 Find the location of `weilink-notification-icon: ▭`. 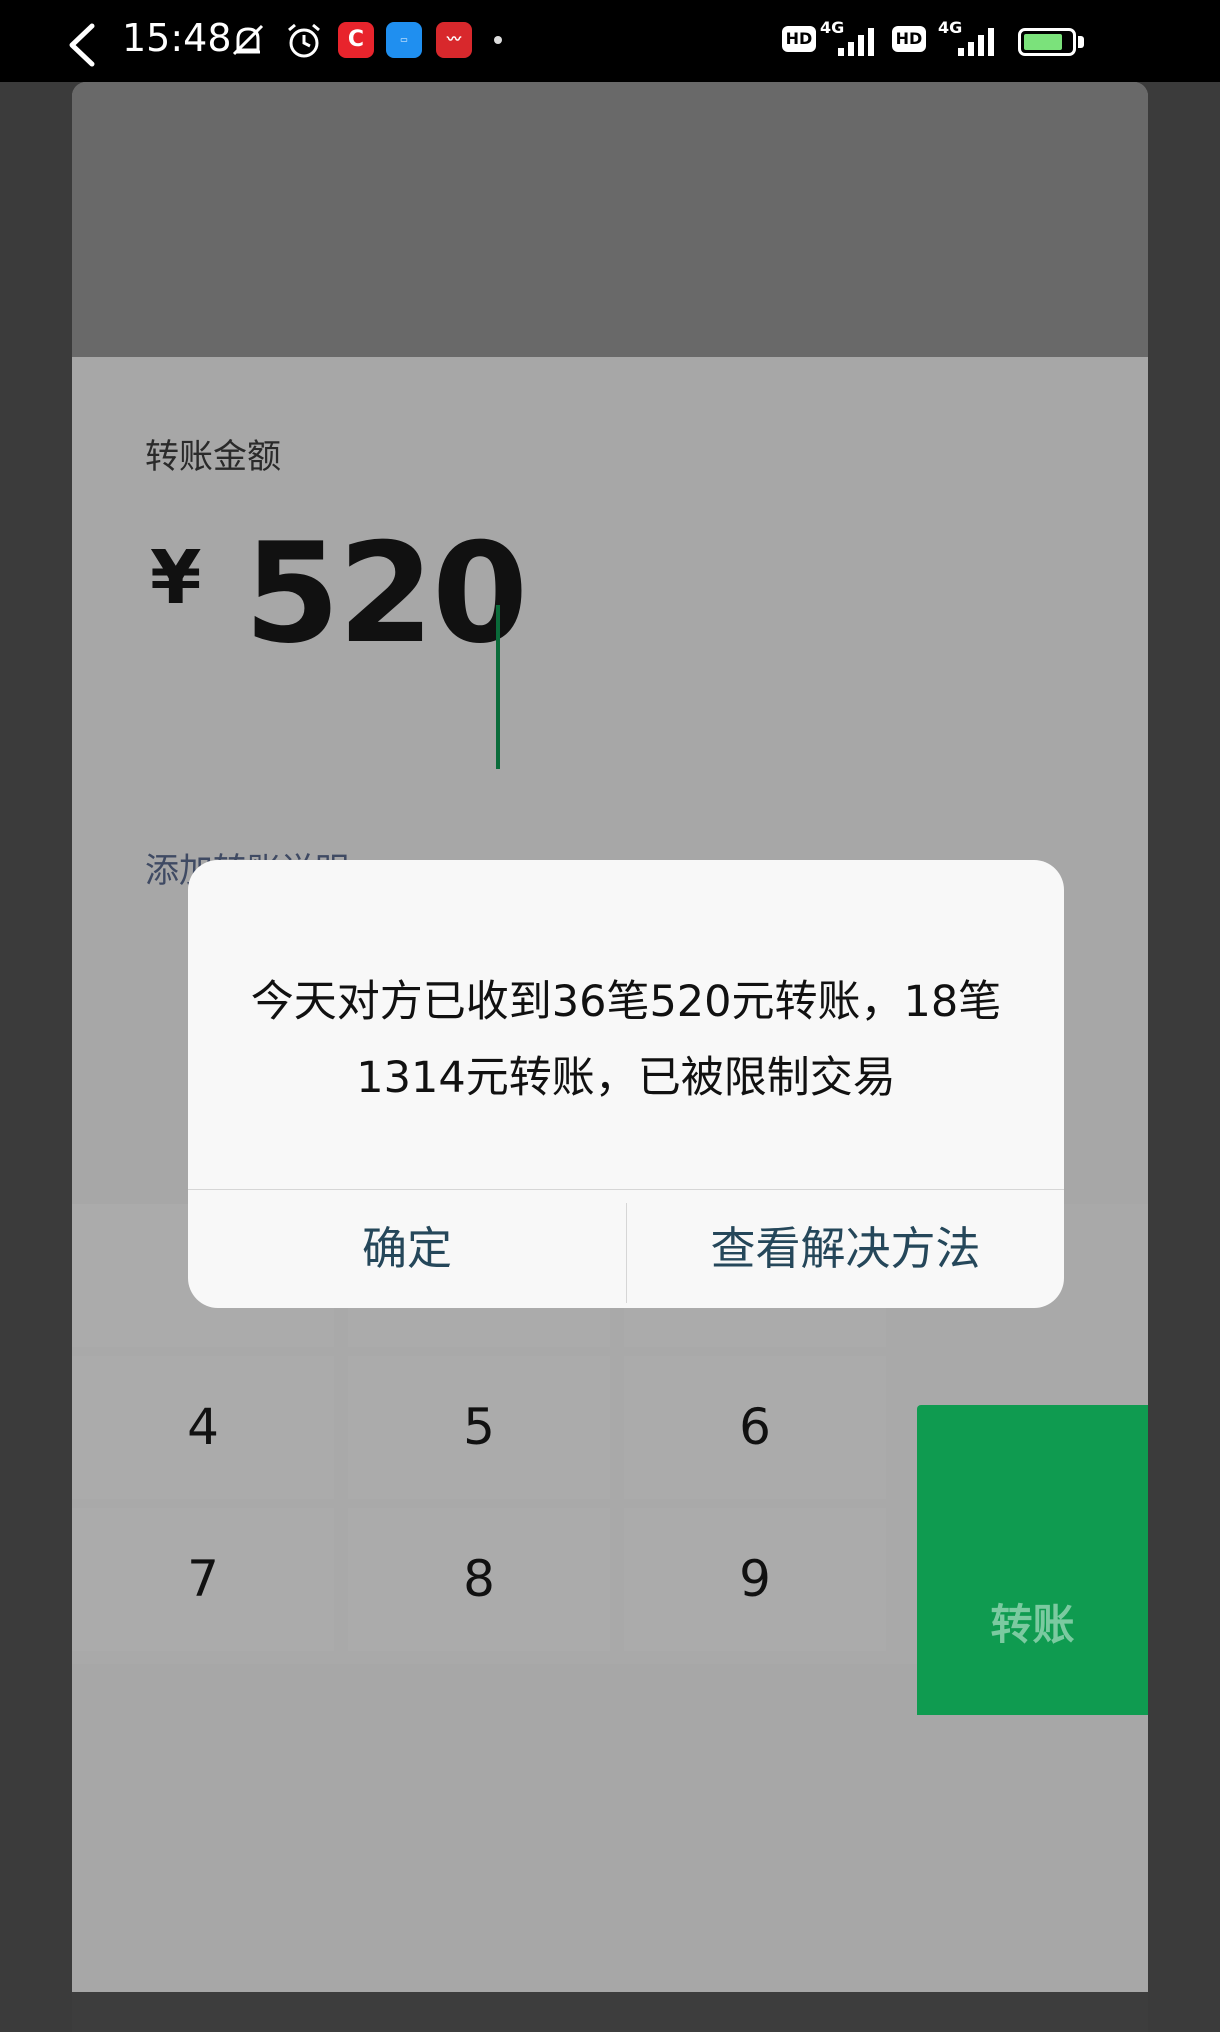

weilink-notification-icon: ▭ is located at coordinates (404, 40).